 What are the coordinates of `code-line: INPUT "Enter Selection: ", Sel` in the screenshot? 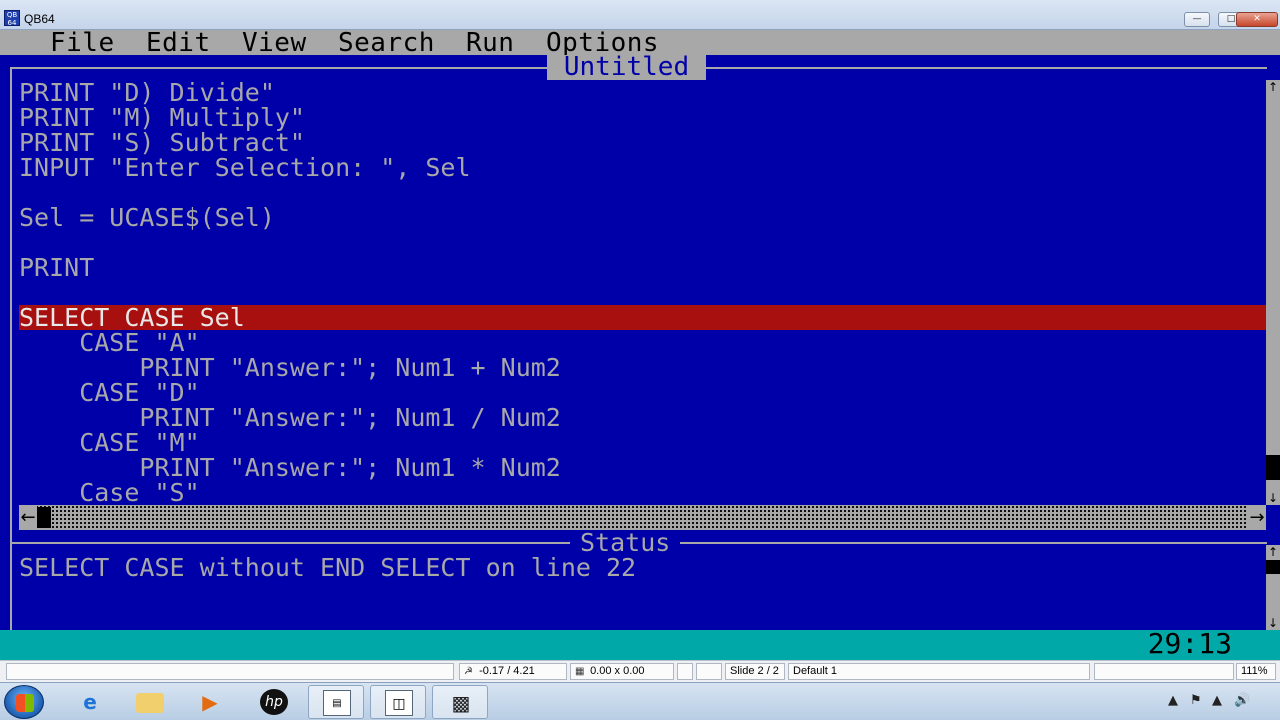 It's located at (642, 167).